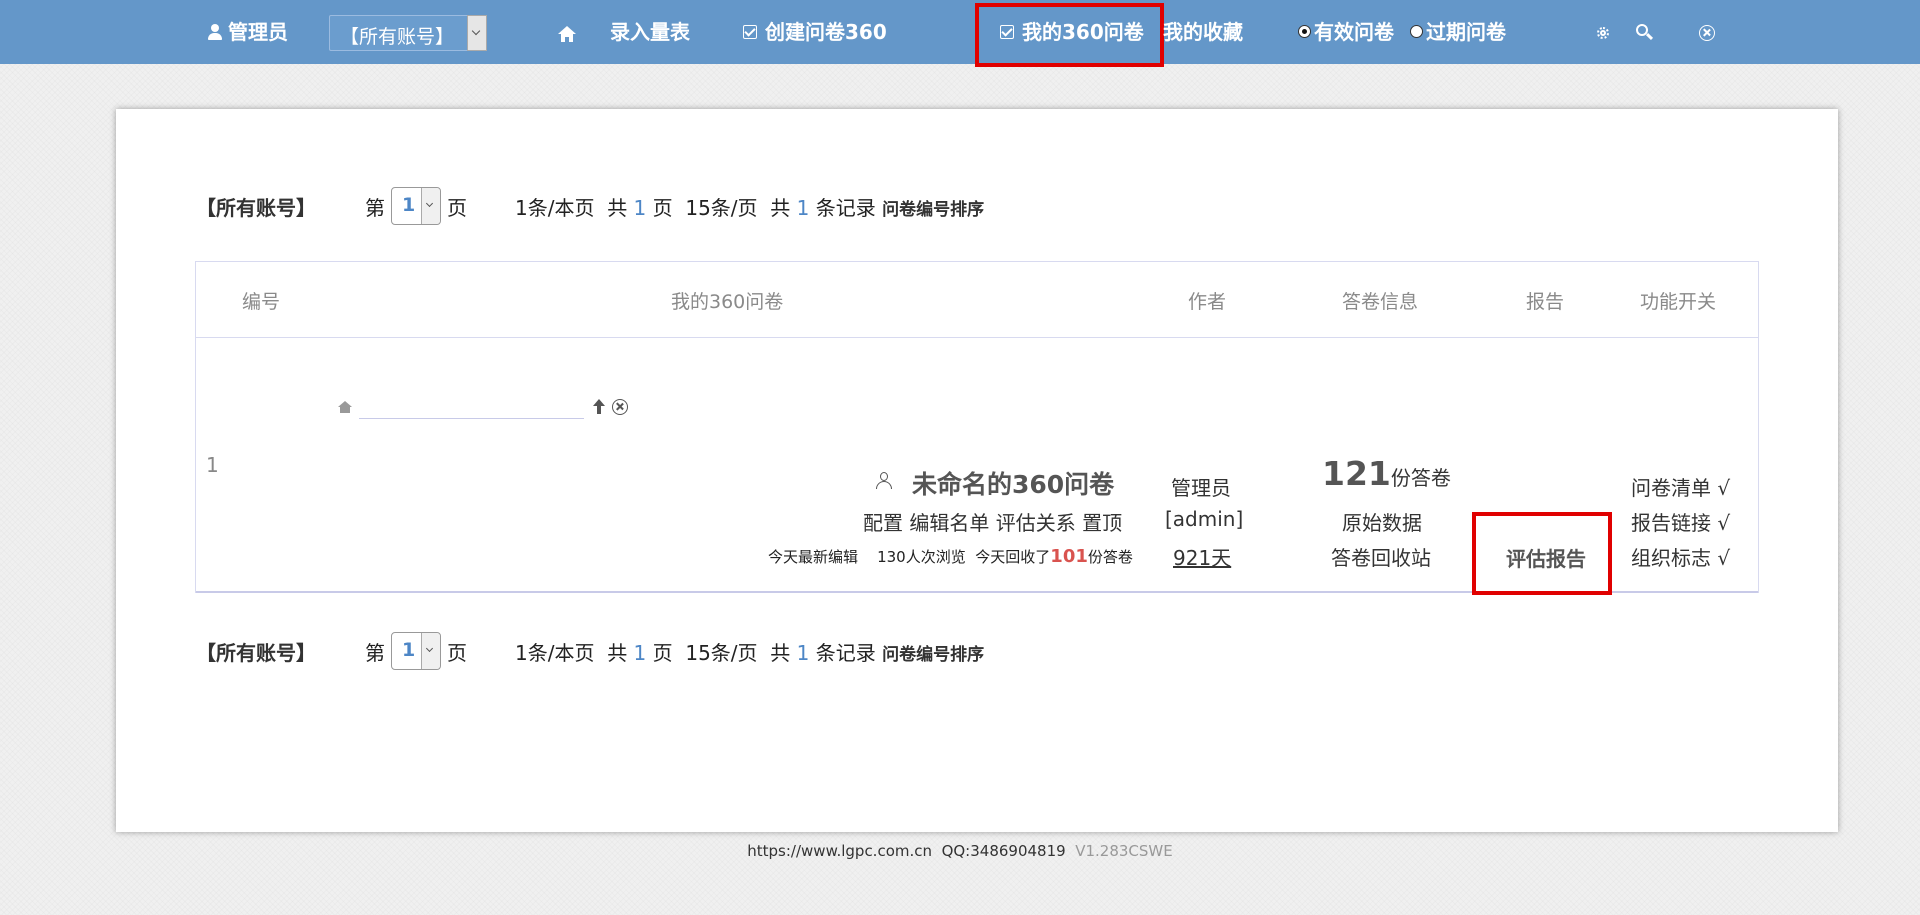 The image size is (1920, 915). I want to click on nav-create-link: 创建问卷360, so click(815, 32).